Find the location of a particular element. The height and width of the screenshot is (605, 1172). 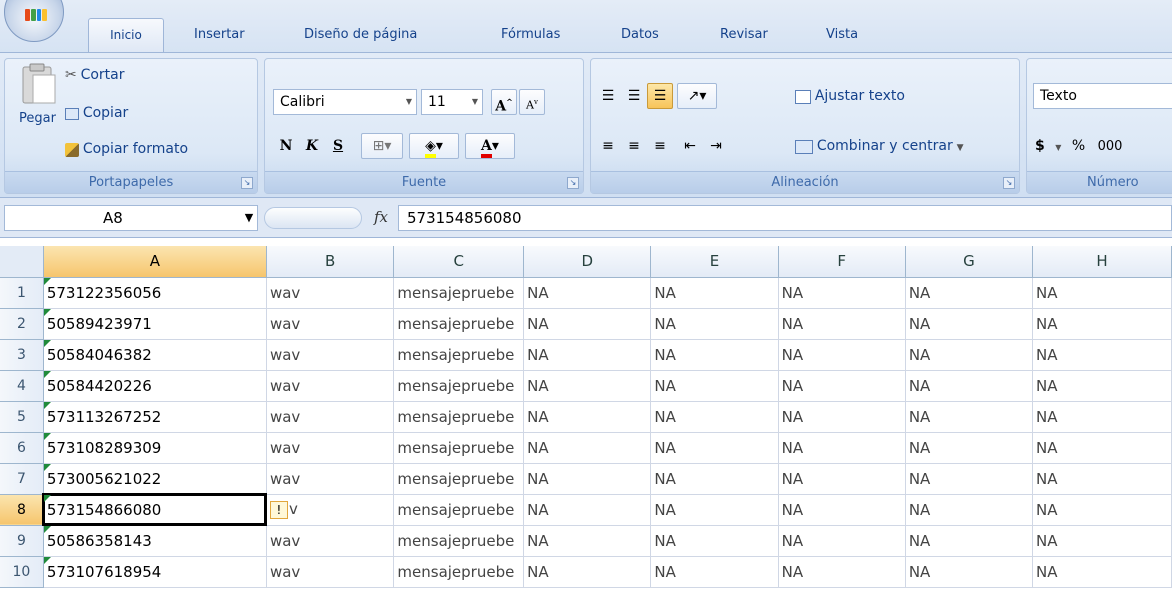

column-header-b: B is located at coordinates (330, 262).